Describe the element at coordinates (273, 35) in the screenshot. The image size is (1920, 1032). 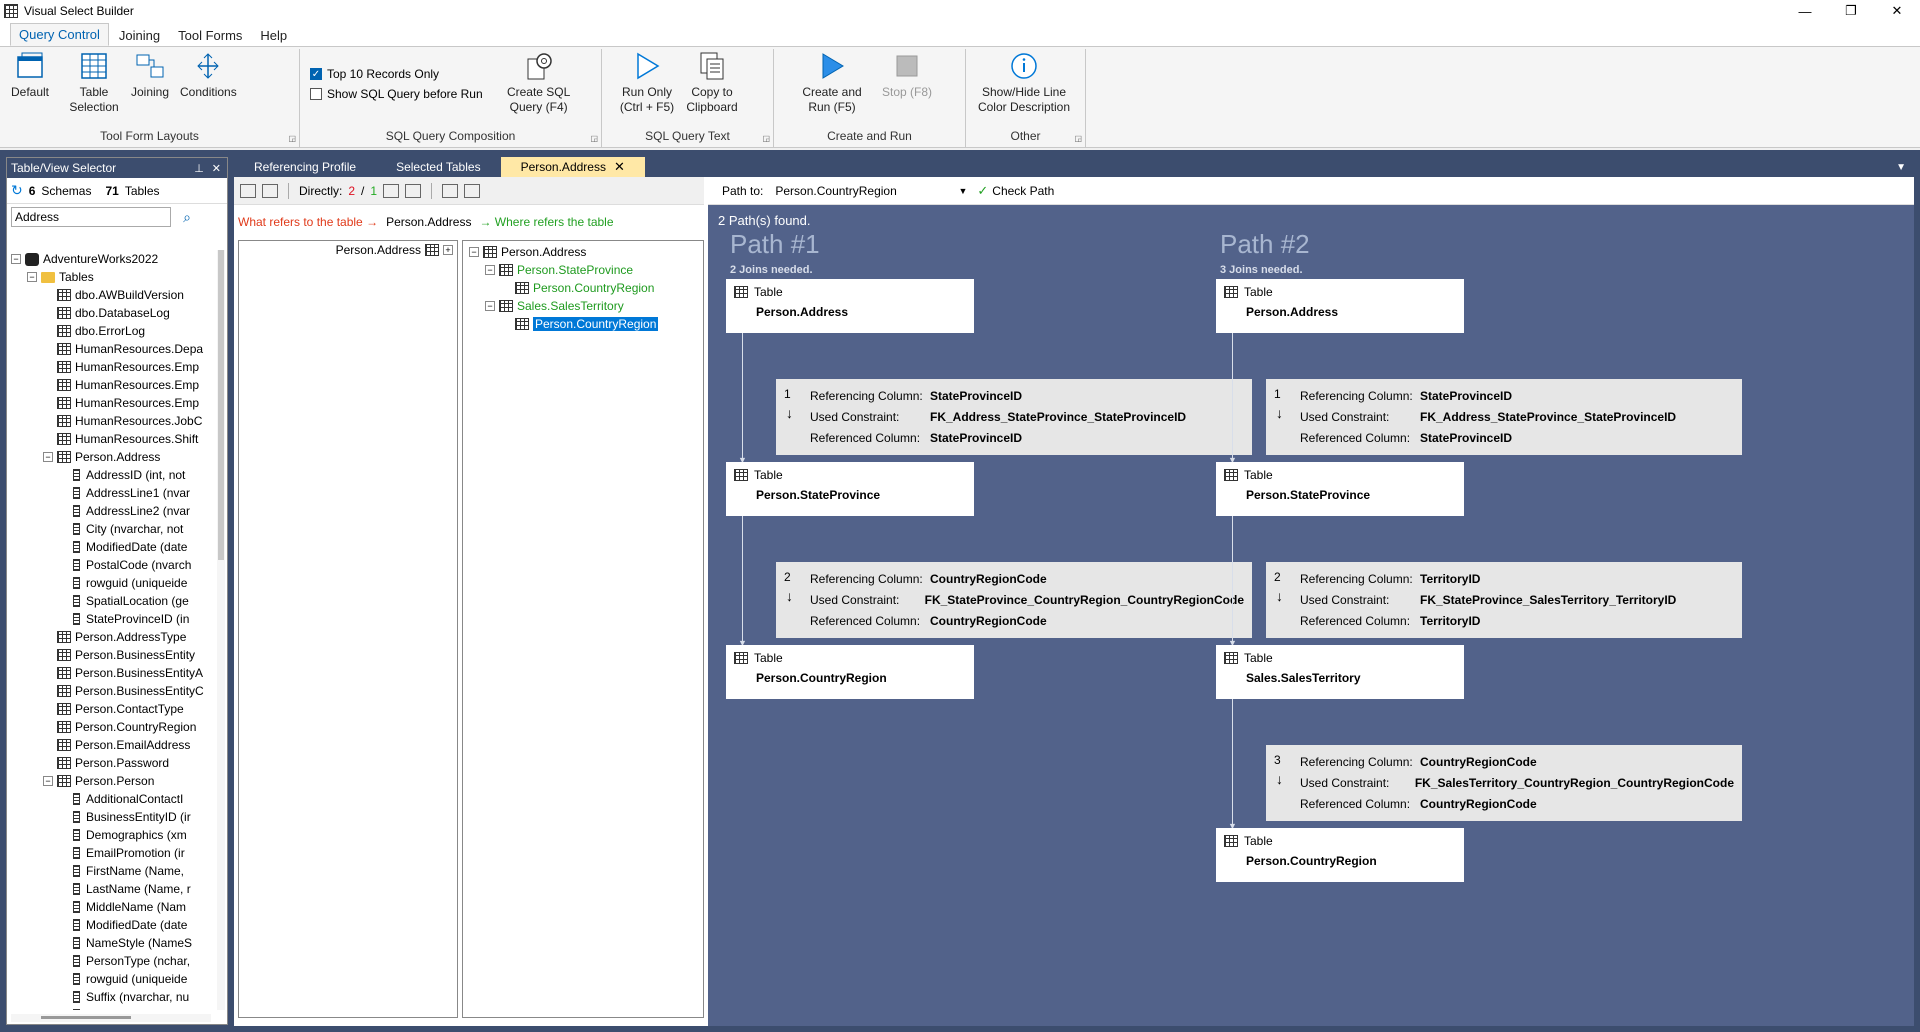
I see `tab-help: Help` at that location.